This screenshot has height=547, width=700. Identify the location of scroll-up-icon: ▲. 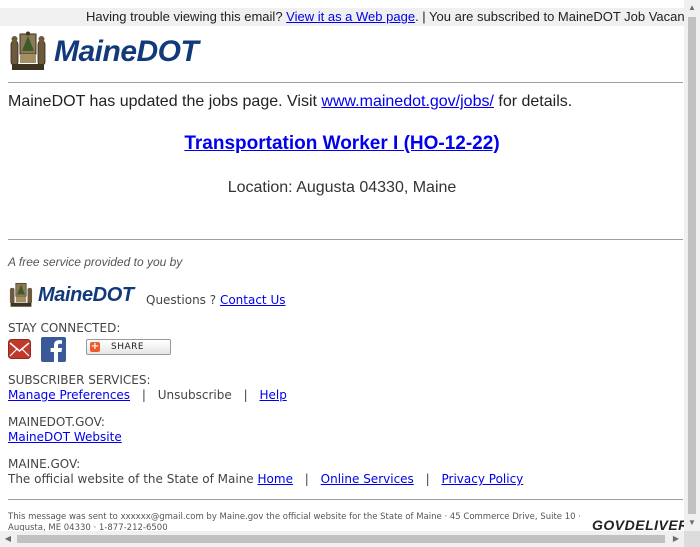
(692, 8).